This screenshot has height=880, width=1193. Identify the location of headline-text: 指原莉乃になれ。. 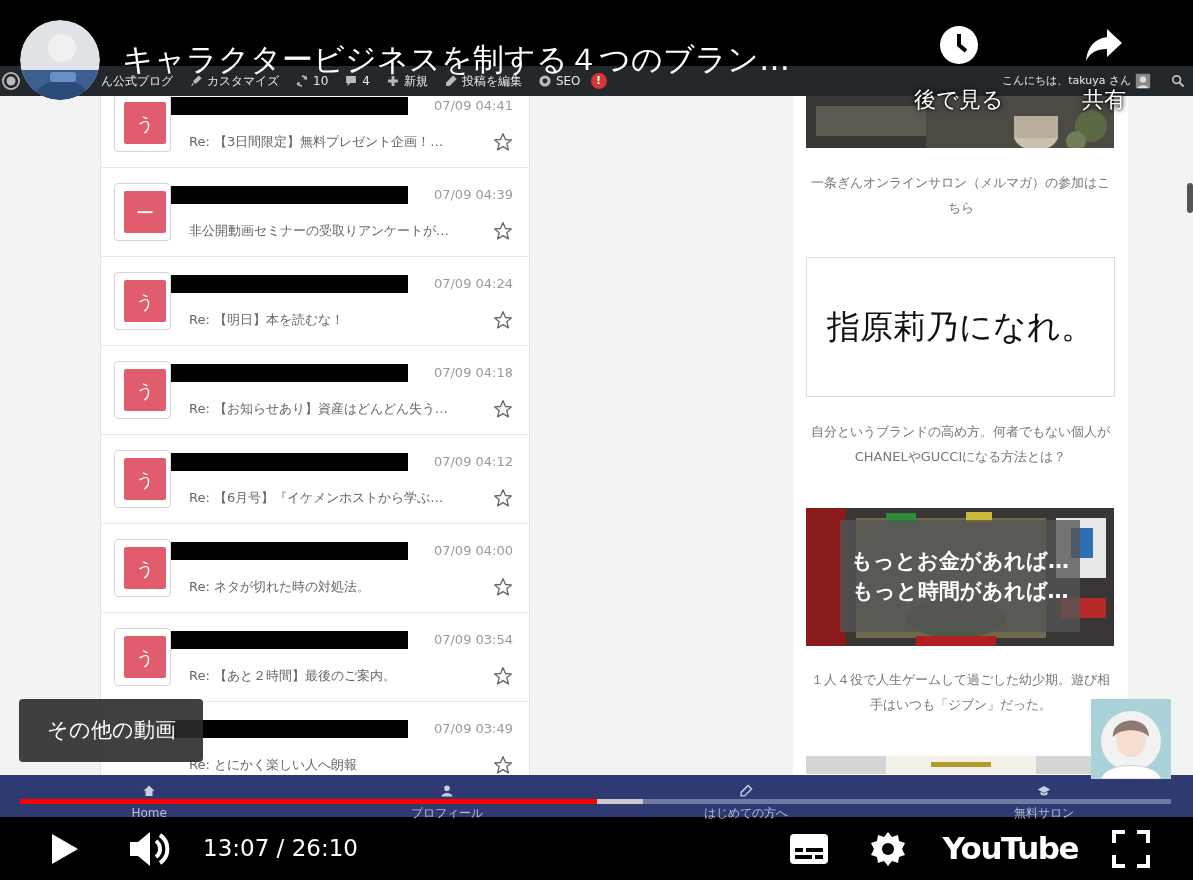
(960, 327).